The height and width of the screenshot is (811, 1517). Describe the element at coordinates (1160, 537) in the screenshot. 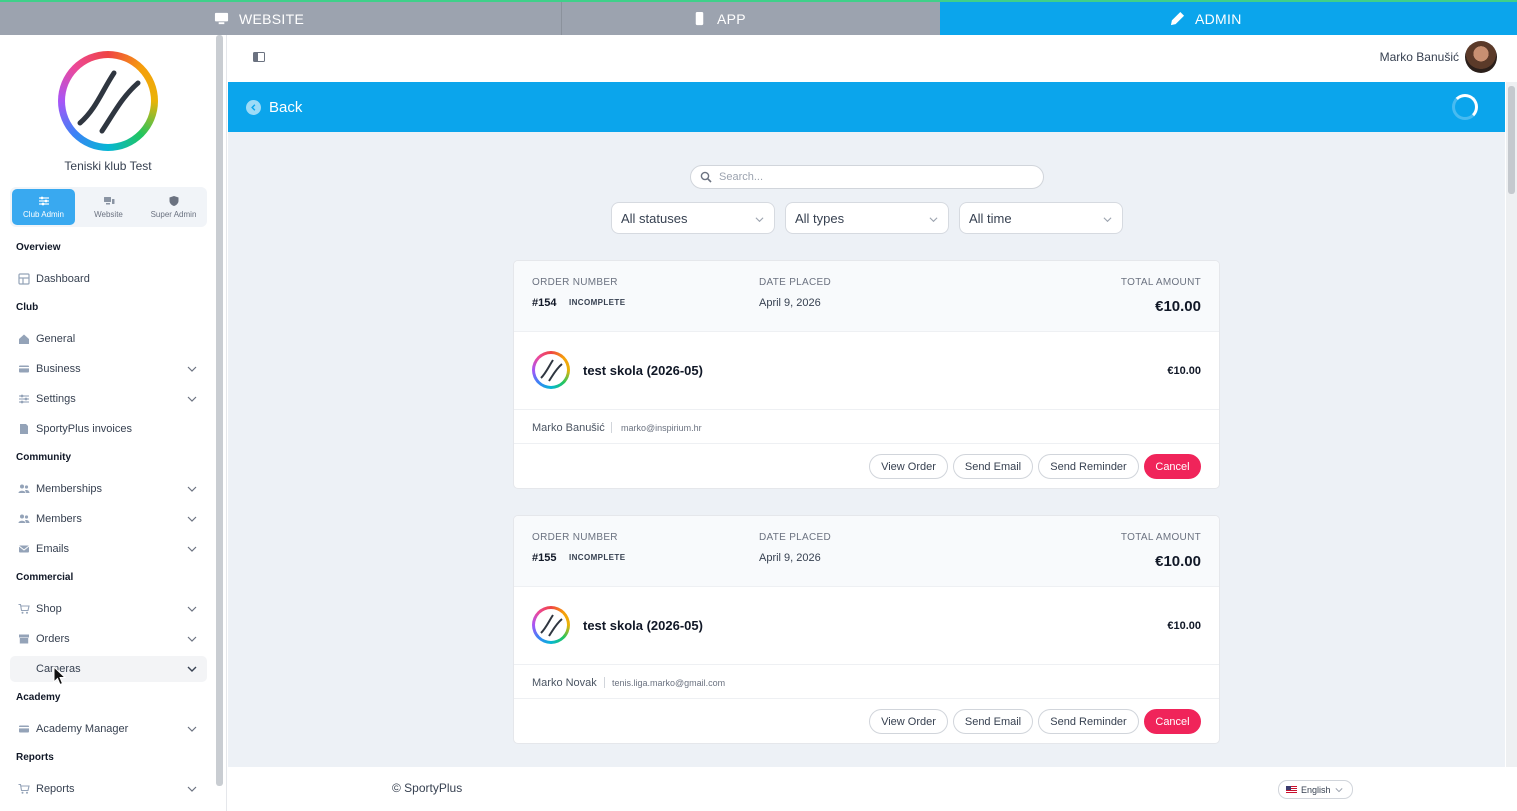

I see `total-amount-label: TOTAL AMOUNT` at that location.